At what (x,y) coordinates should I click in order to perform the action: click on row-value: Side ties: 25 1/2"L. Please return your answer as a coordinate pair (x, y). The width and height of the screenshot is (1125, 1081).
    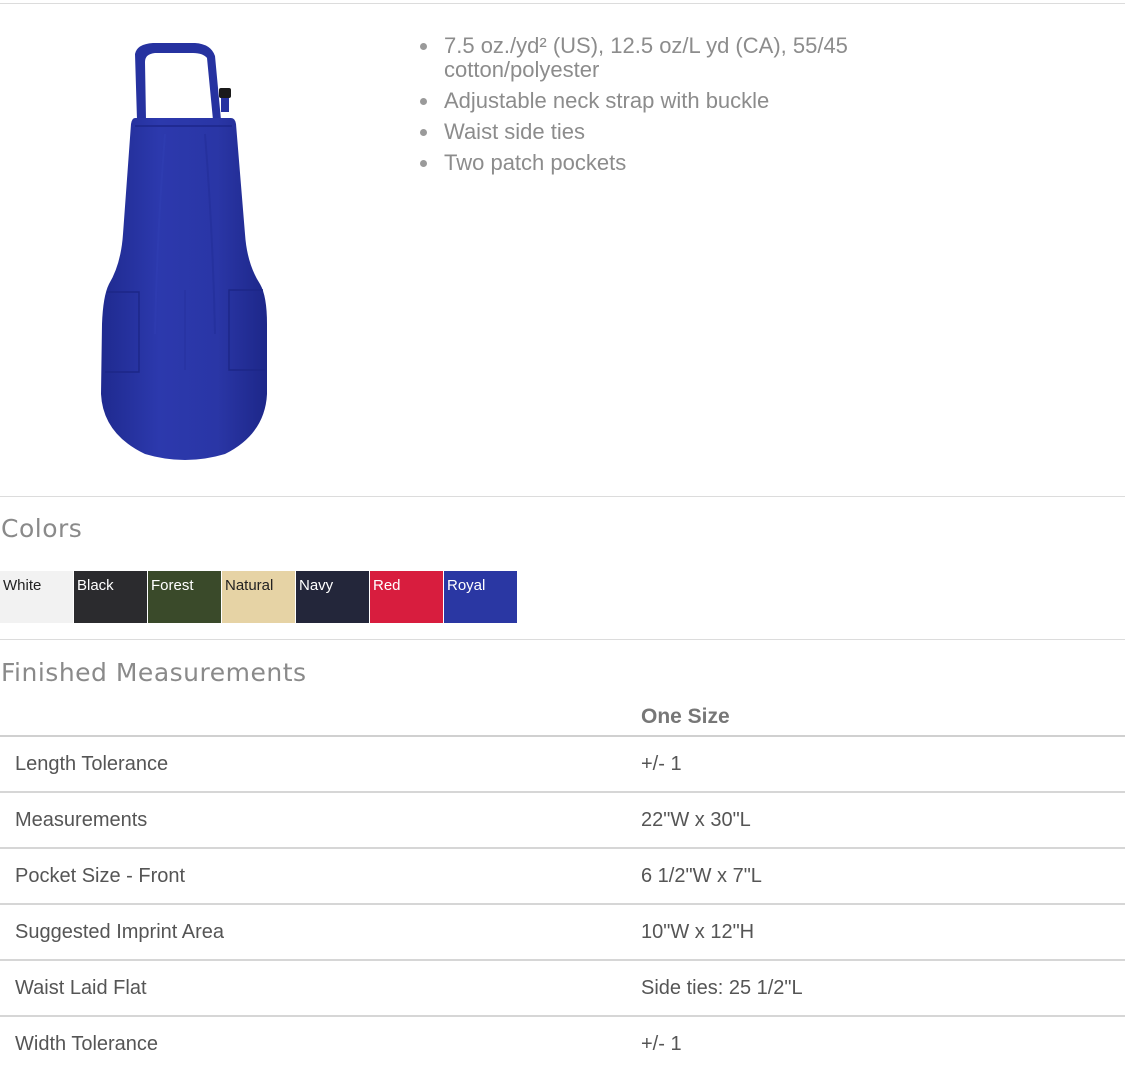
    Looking at the image, I should click on (883, 988).